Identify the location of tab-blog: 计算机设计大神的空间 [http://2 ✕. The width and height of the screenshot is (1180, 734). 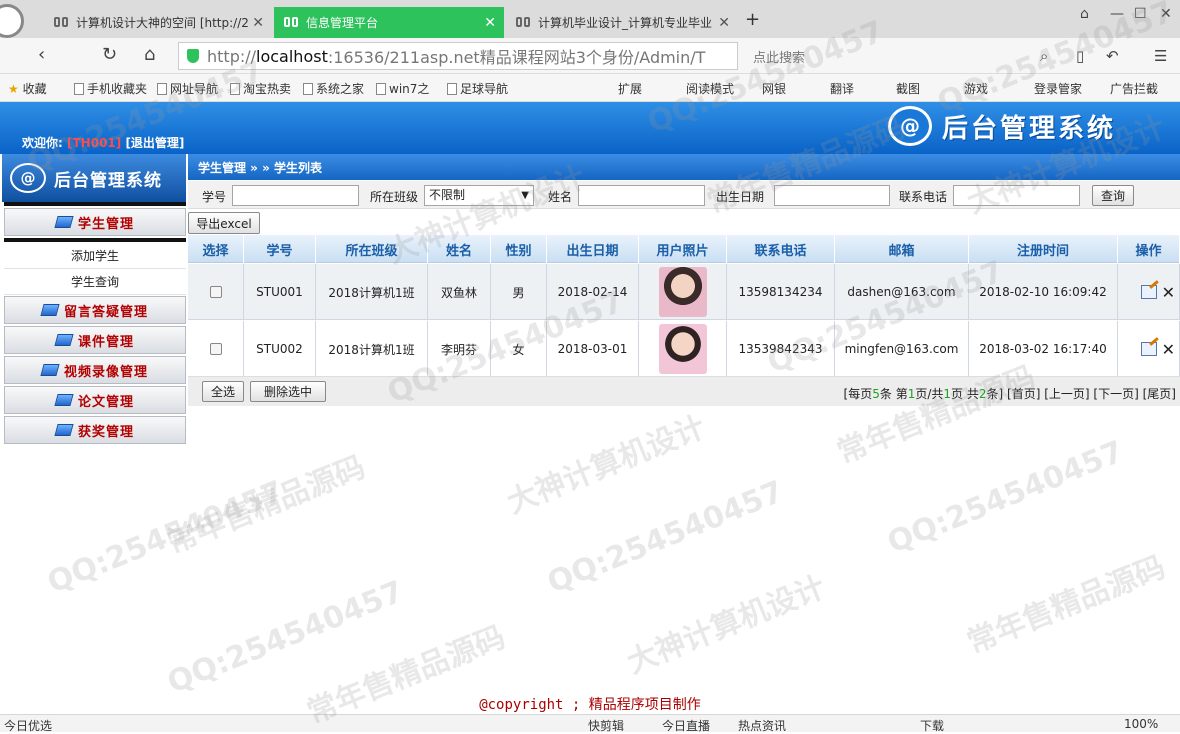
(158, 22).